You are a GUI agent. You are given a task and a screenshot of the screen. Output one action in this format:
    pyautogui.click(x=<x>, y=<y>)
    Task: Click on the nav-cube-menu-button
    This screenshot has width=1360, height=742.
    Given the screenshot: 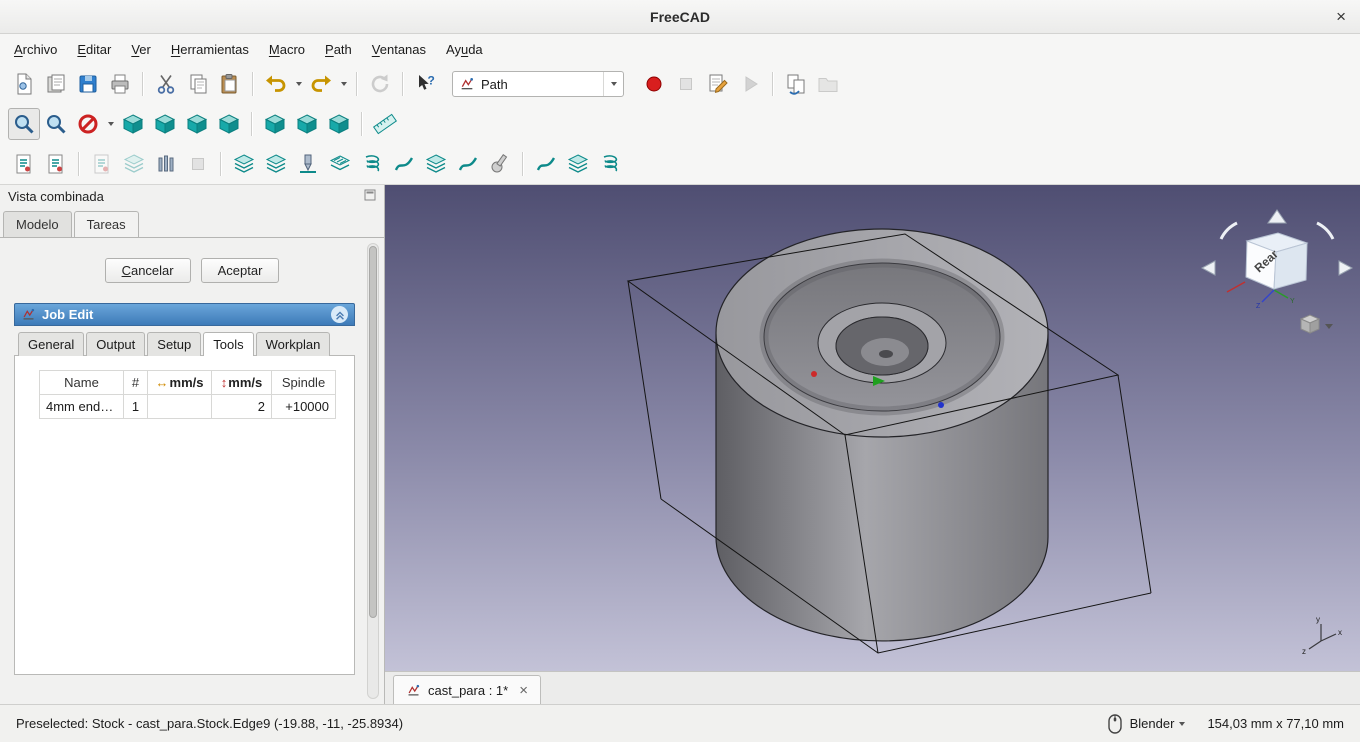 What is the action you would take?
    pyautogui.click(x=1316, y=324)
    